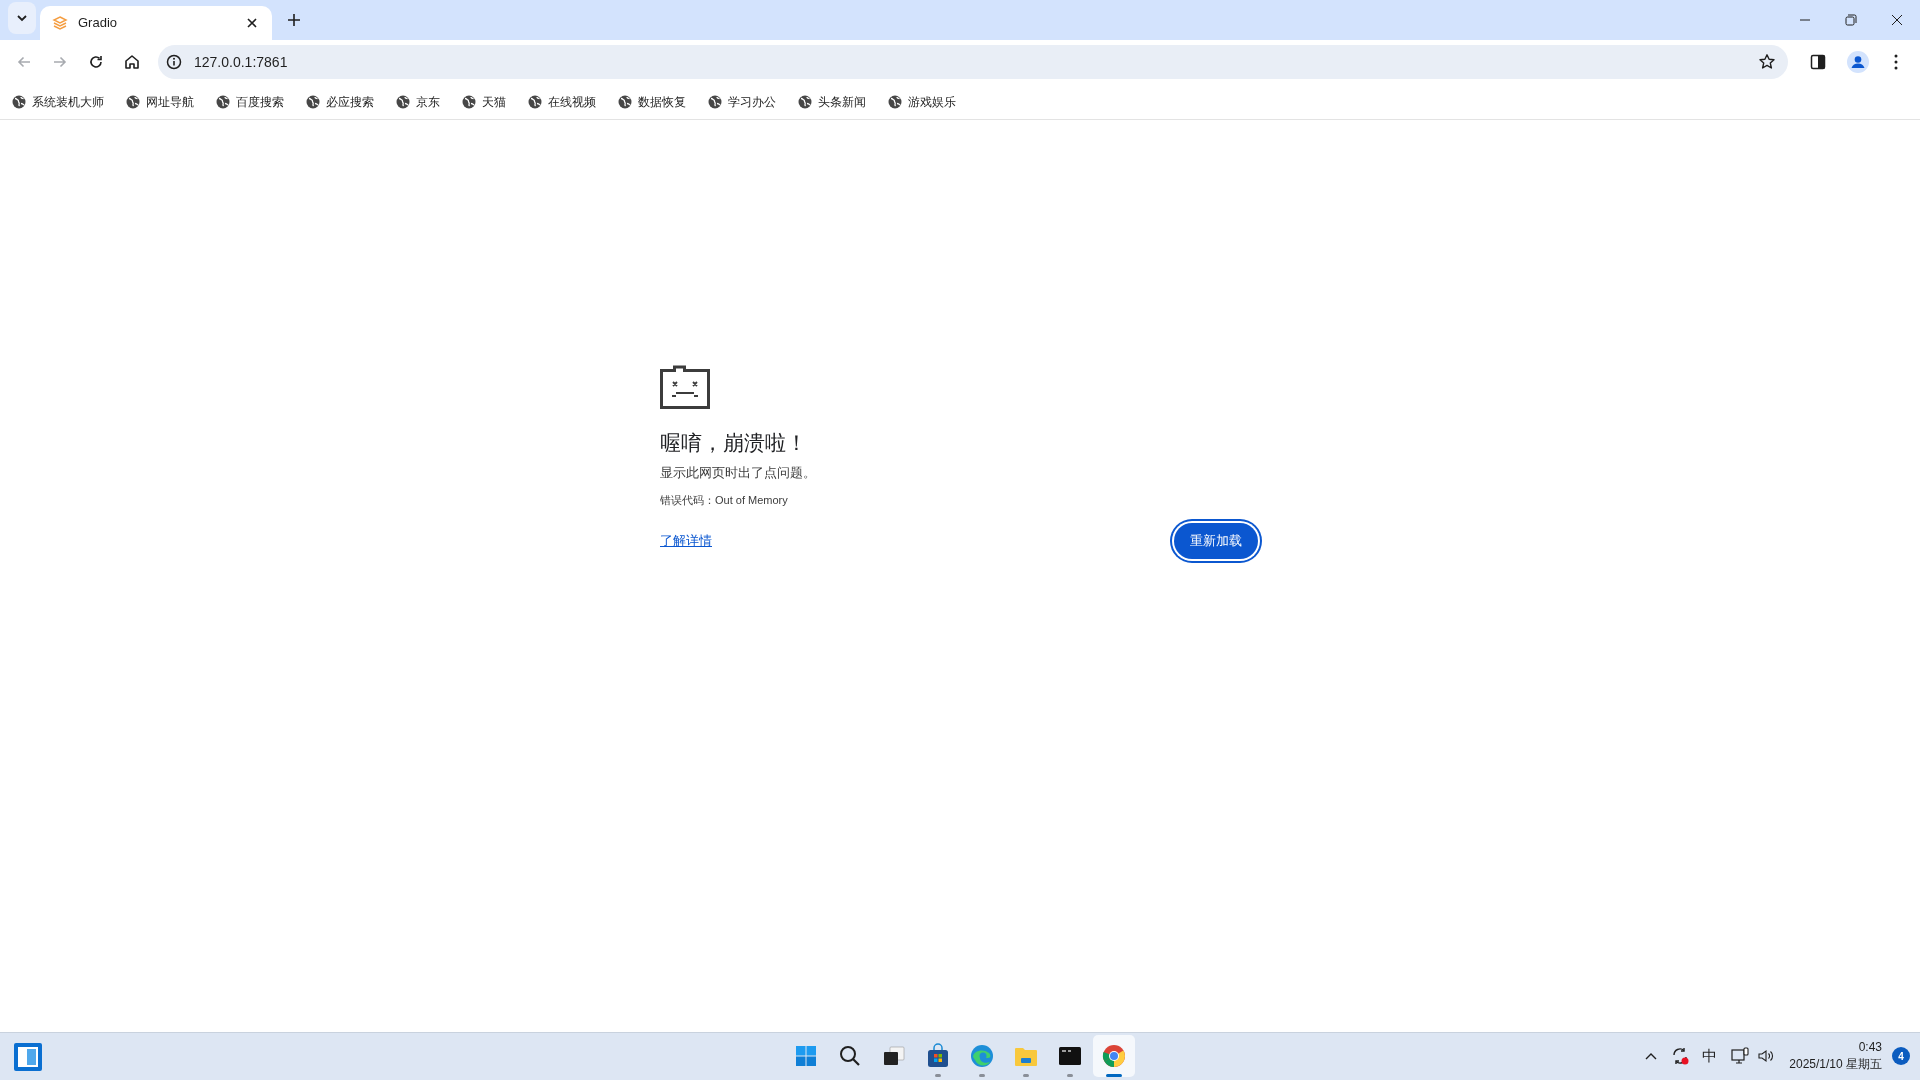 Image resolution: width=1920 pixels, height=1080 pixels. What do you see at coordinates (1767, 62) in the screenshot?
I see `star-icon` at bounding box center [1767, 62].